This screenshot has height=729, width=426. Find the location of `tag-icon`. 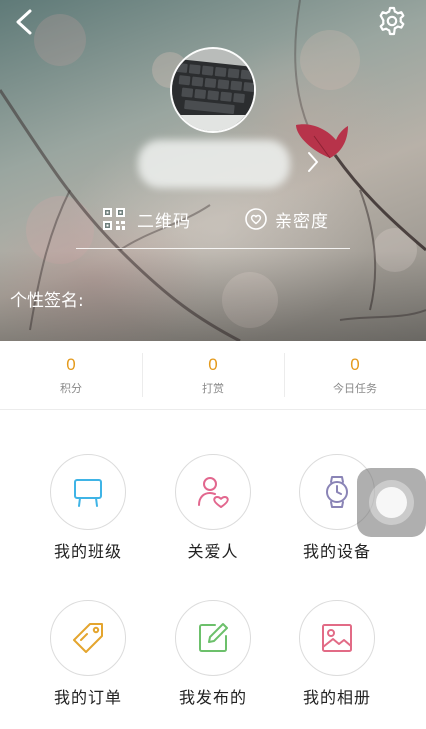

tag-icon is located at coordinates (88, 638).